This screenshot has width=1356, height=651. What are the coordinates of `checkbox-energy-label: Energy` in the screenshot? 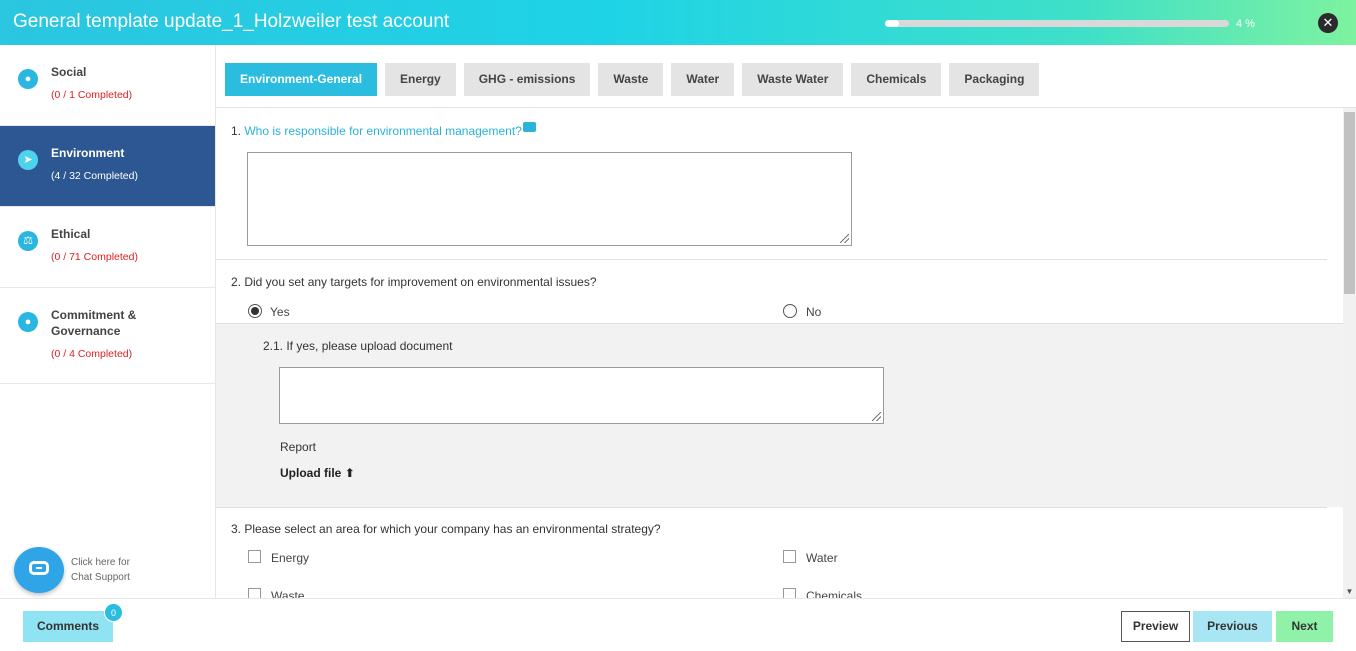 It's located at (290, 558).